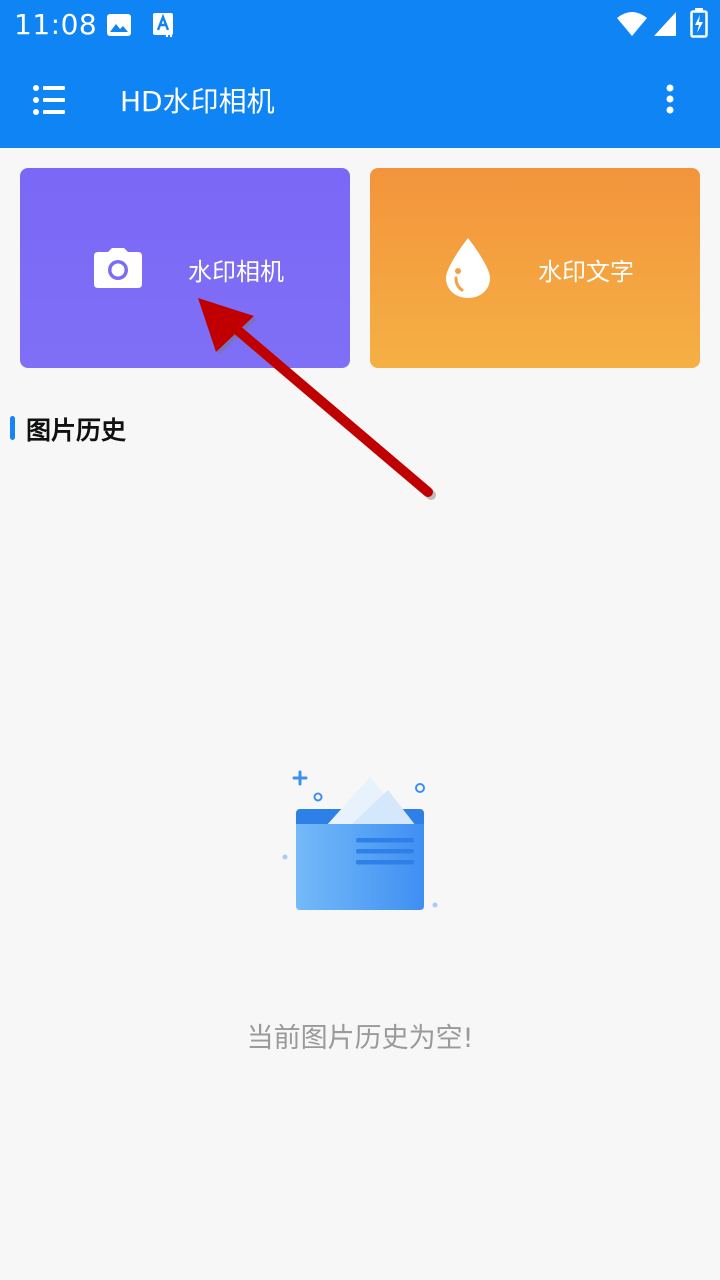  What do you see at coordinates (163, 27) in the screenshot?
I see `text-recognition-icon` at bounding box center [163, 27].